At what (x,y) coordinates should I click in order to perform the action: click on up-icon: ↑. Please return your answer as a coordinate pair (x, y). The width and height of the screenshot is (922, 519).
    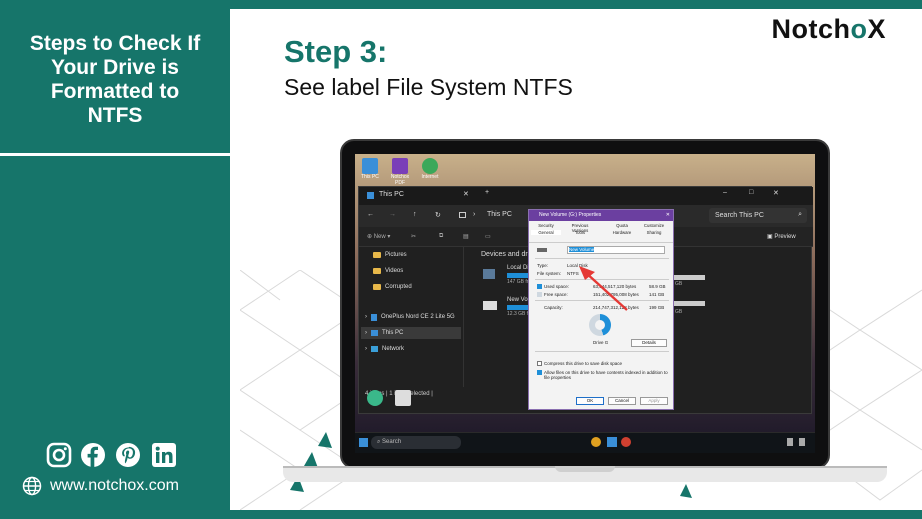
    Looking at the image, I should click on (415, 214).